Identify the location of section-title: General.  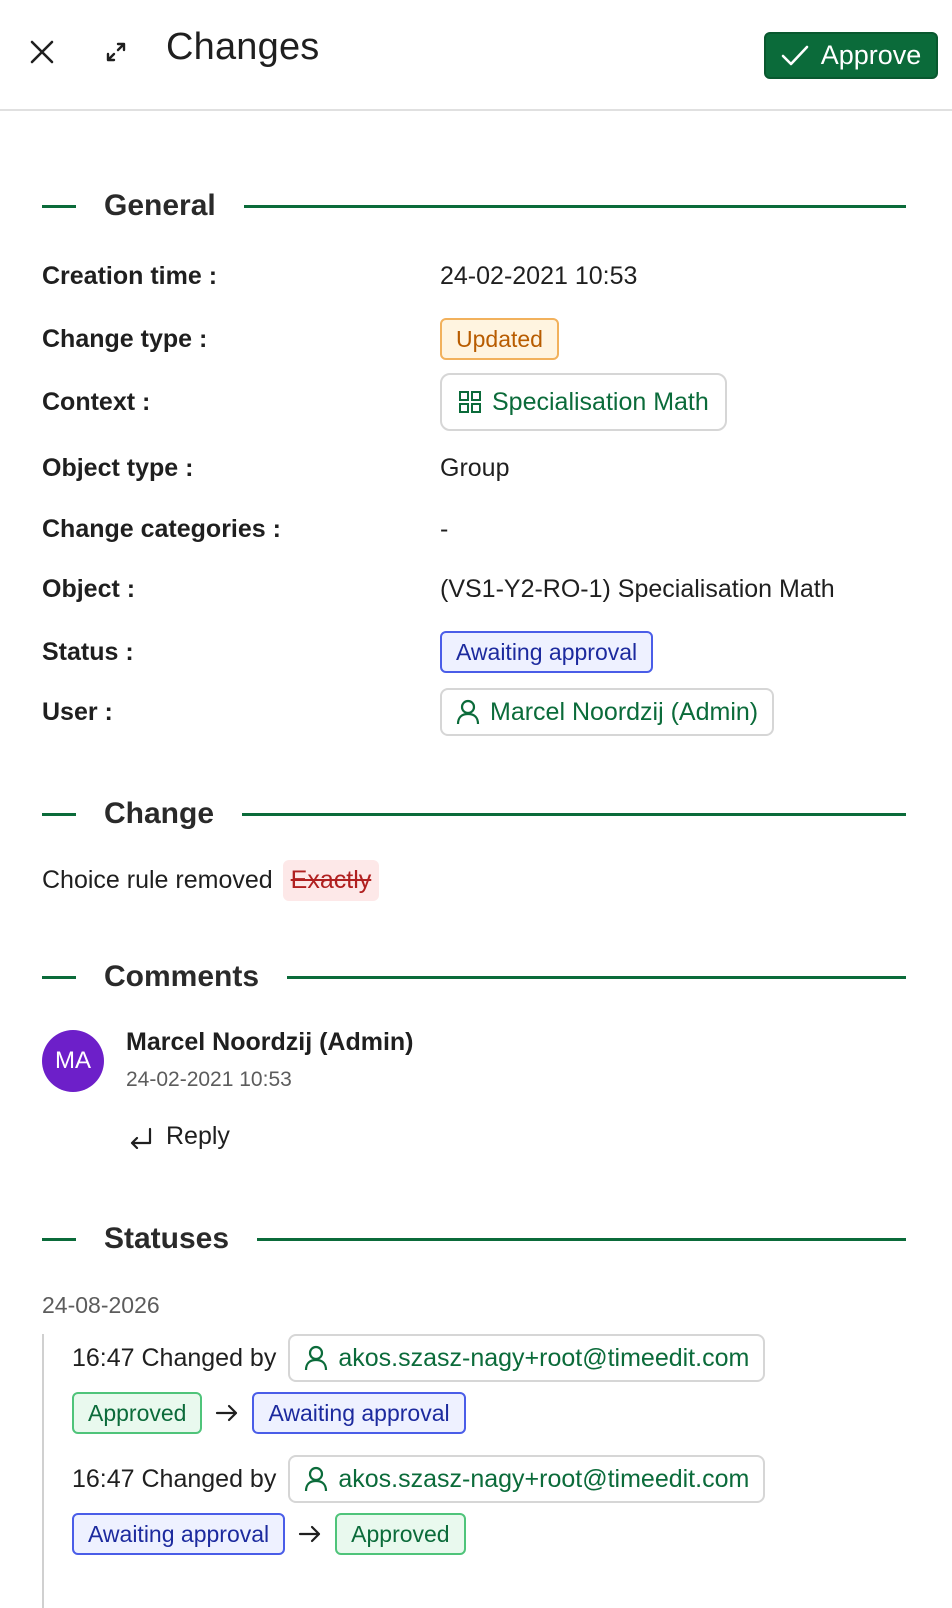
(160, 205).